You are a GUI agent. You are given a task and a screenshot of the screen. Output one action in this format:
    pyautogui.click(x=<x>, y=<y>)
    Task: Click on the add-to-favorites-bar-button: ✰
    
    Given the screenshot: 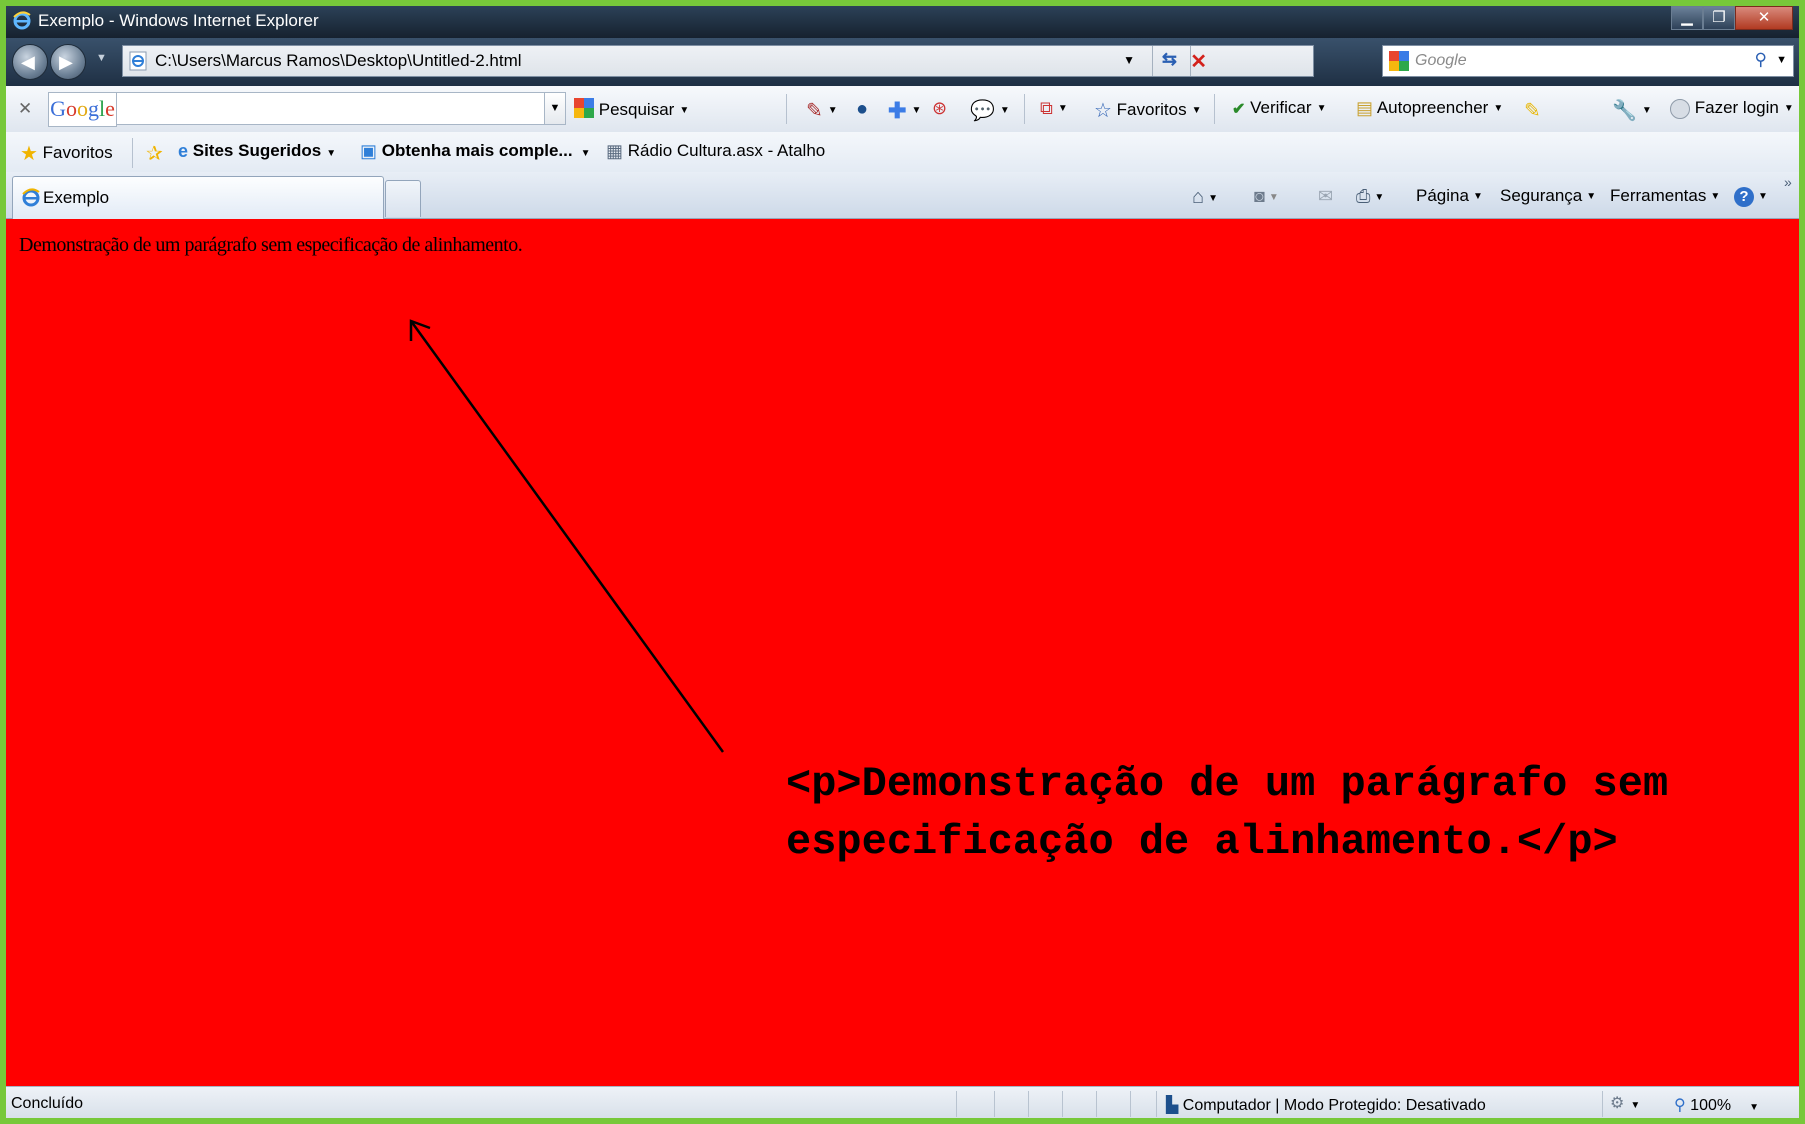 What is the action you would take?
    pyautogui.click(x=154, y=153)
    